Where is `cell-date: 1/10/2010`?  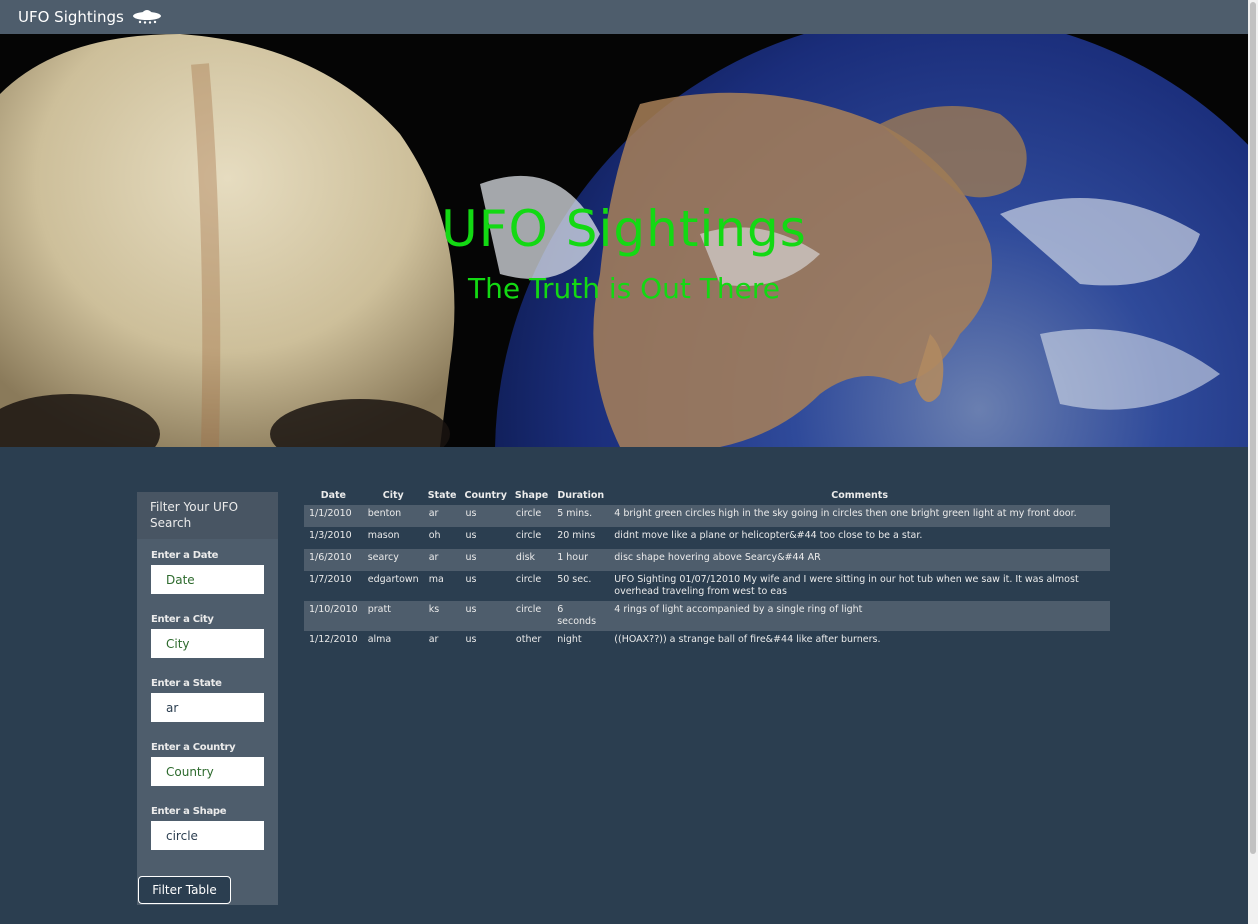 cell-date: 1/10/2010 is located at coordinates (333, 616).